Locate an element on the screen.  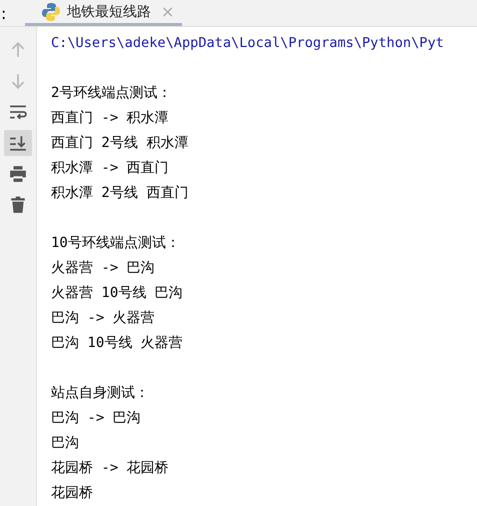
output-line: 花园桥 is located at coordinates (72, 493).